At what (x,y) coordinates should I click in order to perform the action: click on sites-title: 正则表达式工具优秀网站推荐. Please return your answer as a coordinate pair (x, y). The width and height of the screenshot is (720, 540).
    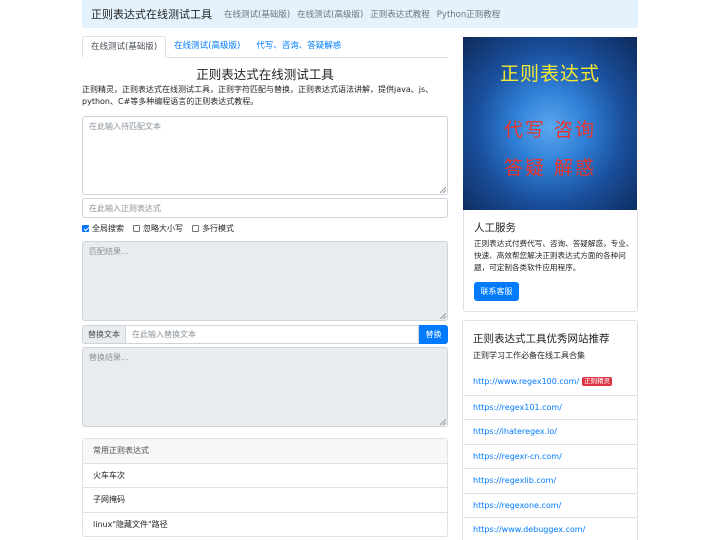
    Looking at the image, I should click on (541, 339).